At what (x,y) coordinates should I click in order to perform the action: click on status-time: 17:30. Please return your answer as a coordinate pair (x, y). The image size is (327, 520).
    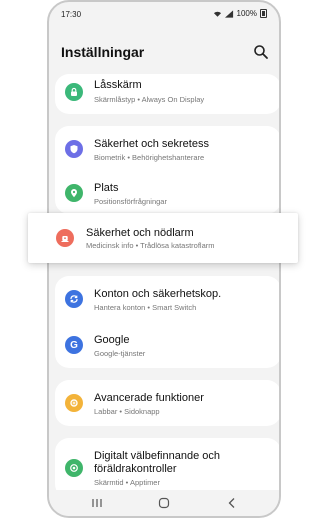
    Looking at the image, I should click on (71, 14).